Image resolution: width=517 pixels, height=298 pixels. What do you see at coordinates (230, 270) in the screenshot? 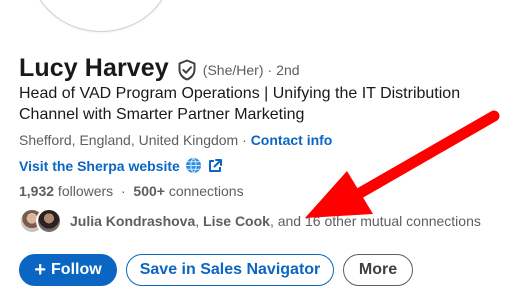
I see `save-in-sales-navigator-button: Save in Sales Navigator` at bounding box center [230, 270].